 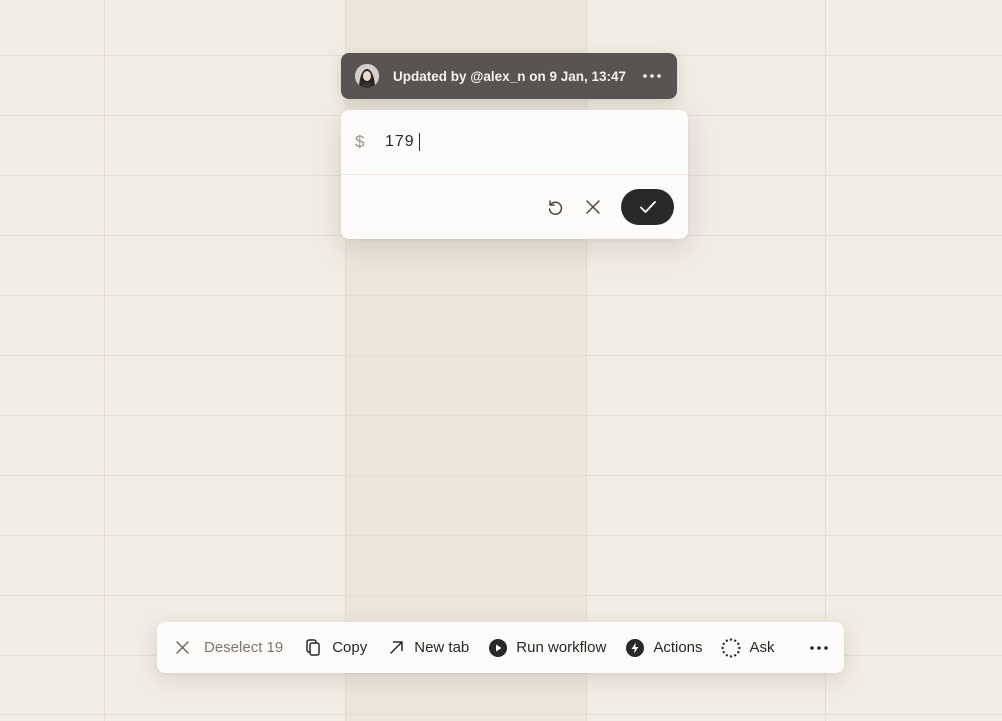 I want to click on actions-label: Actions, so click(x=678, y=647).